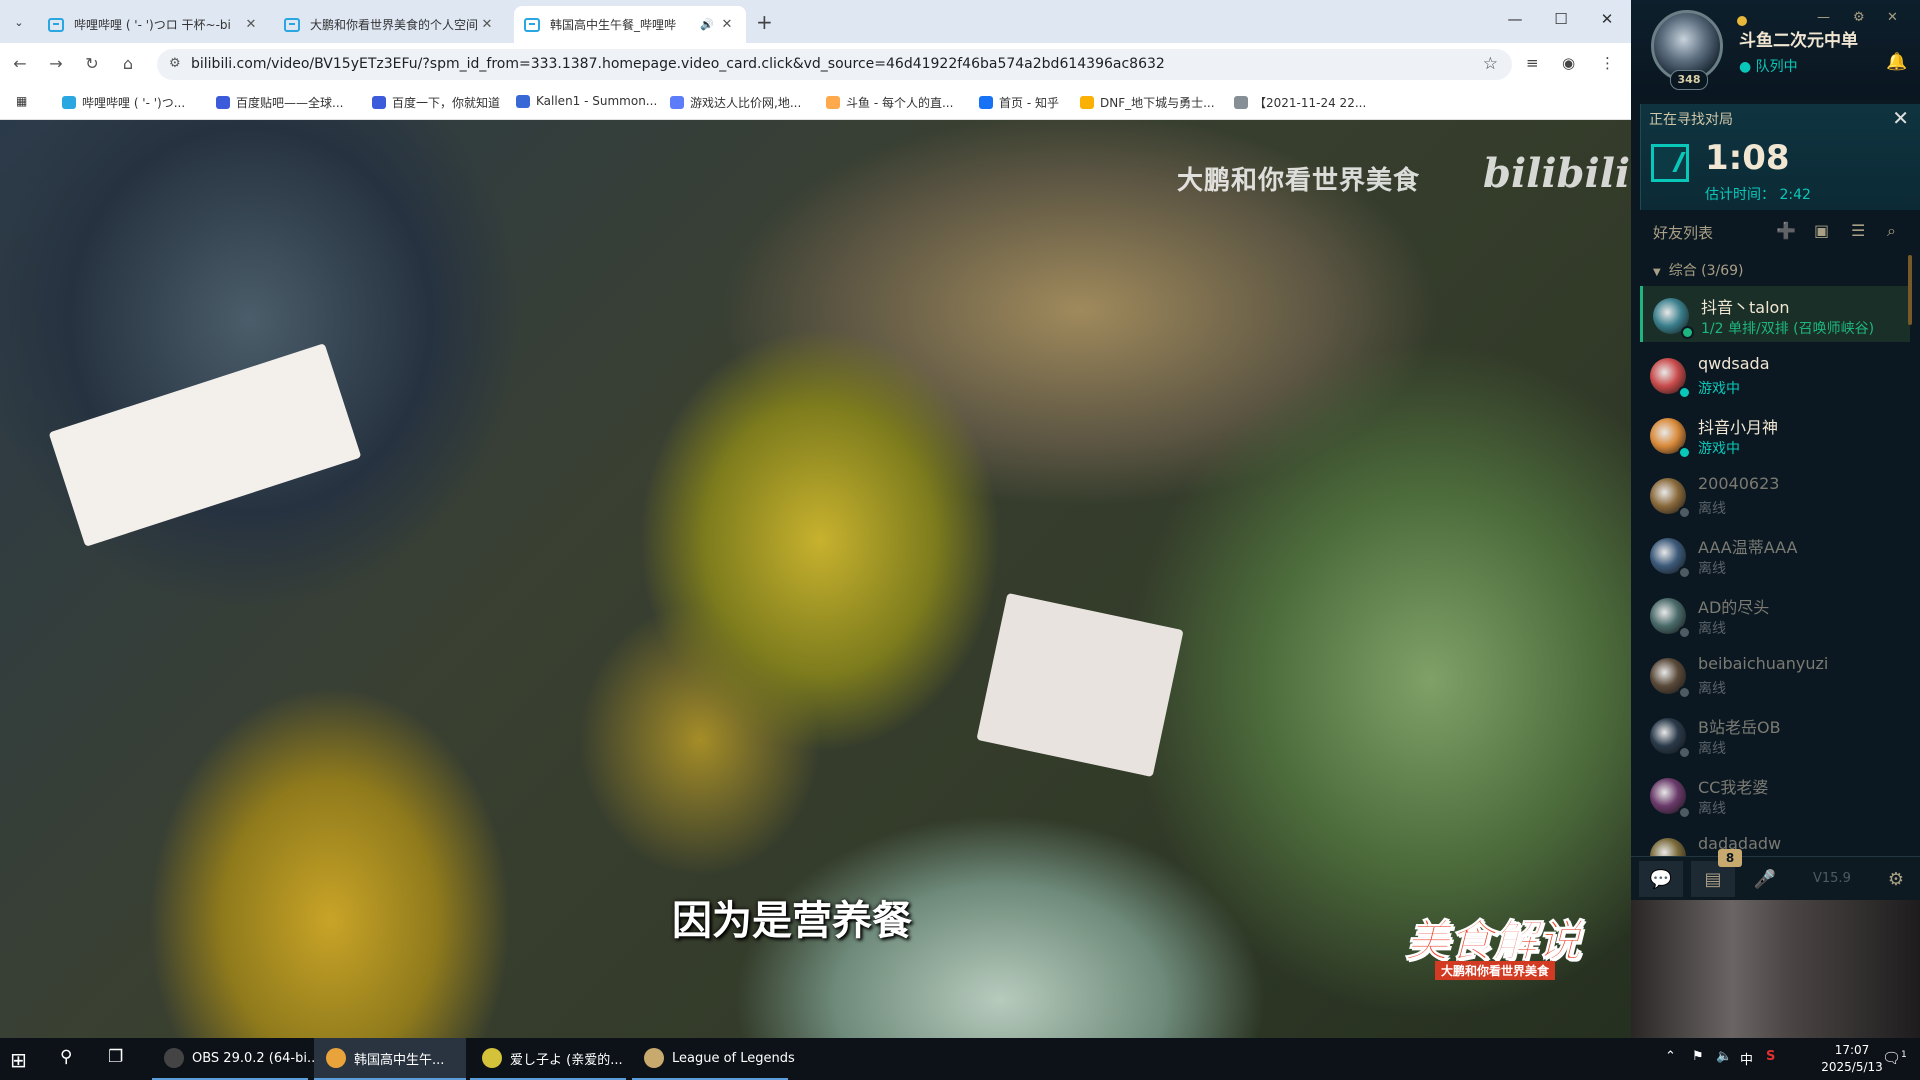 The width and height of the screenshot is (1920, 1080). What do you see at coordinates (1607, 63) in the screenshot?
I see `menu-icon: ⋮` at bounding box center [1607, 63].